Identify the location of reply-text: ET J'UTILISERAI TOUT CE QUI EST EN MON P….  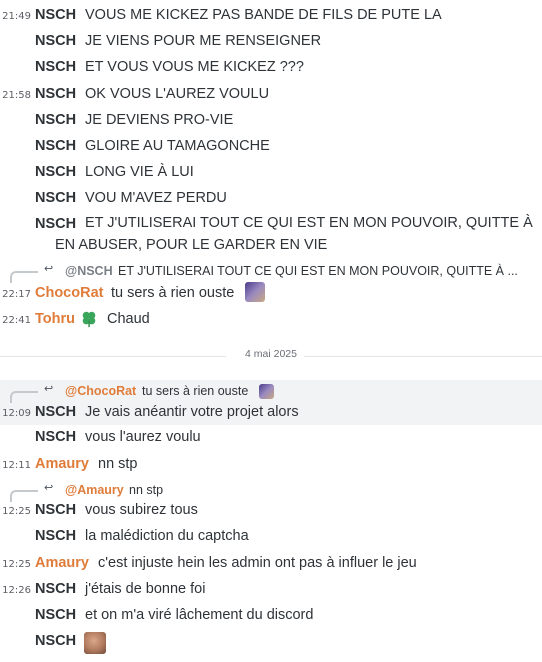
(318, 271).